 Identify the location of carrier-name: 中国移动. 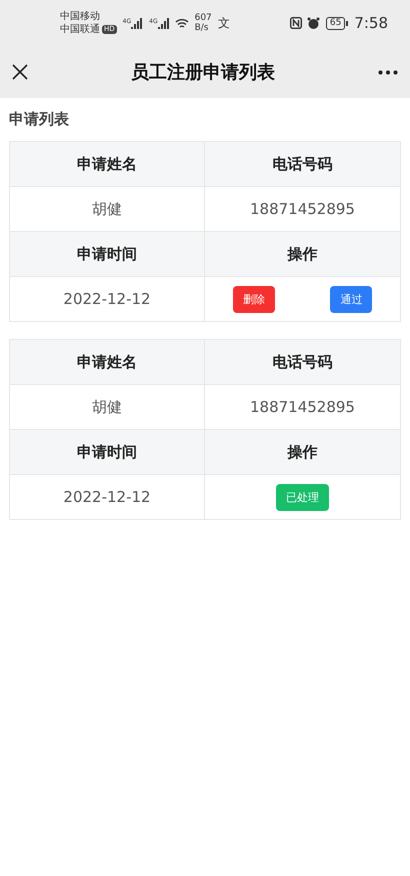
(80, 16).